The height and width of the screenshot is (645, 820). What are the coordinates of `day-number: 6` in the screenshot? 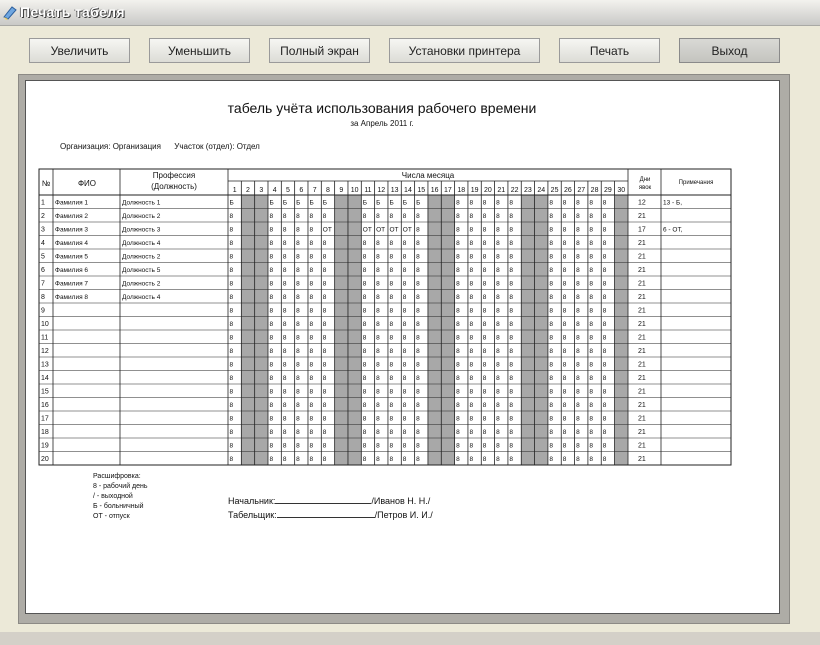 It's located at (301, 190).